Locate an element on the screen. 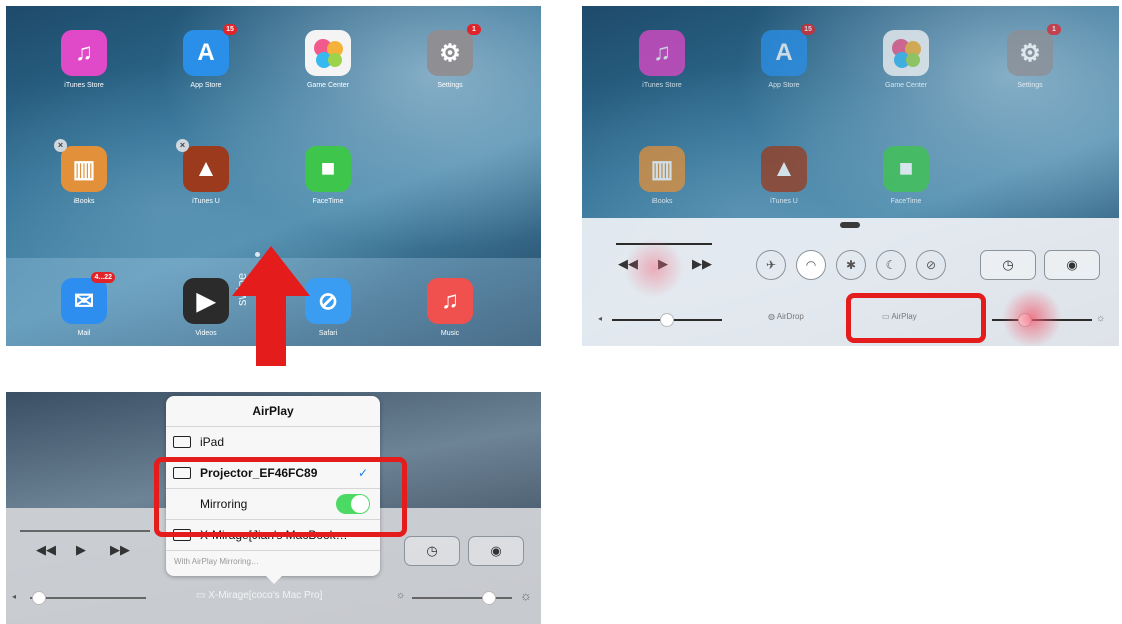  bluetooth-toggle: ✱ is located at coordinates (851, 265).